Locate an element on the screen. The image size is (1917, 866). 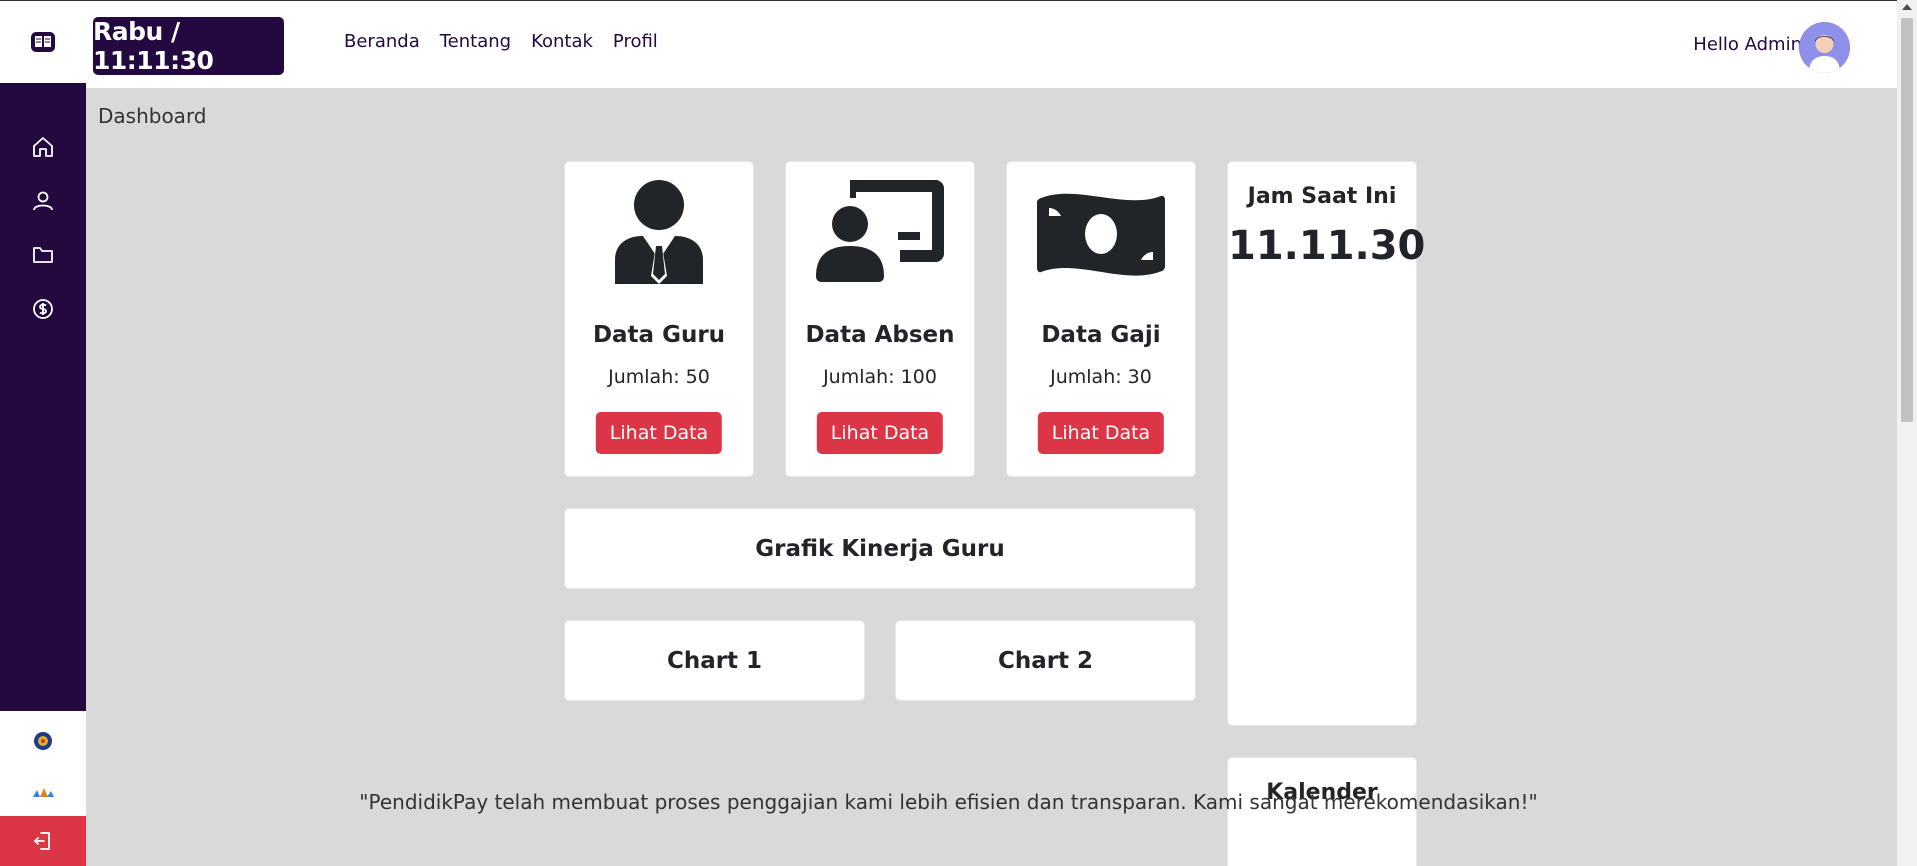
greeting: Hello Admin is located at coordinates (1747, 44).